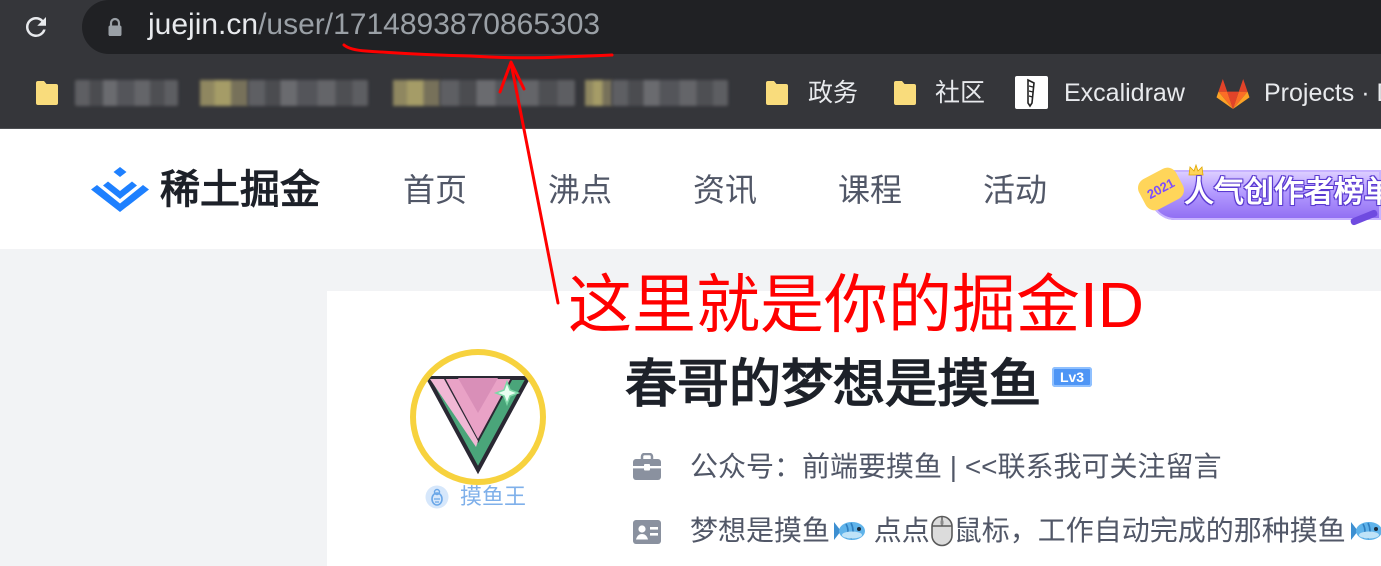 The height and width of the screenshot is (566, 1381). I want to click on level-badge: Lv3, so click(1072, 377).